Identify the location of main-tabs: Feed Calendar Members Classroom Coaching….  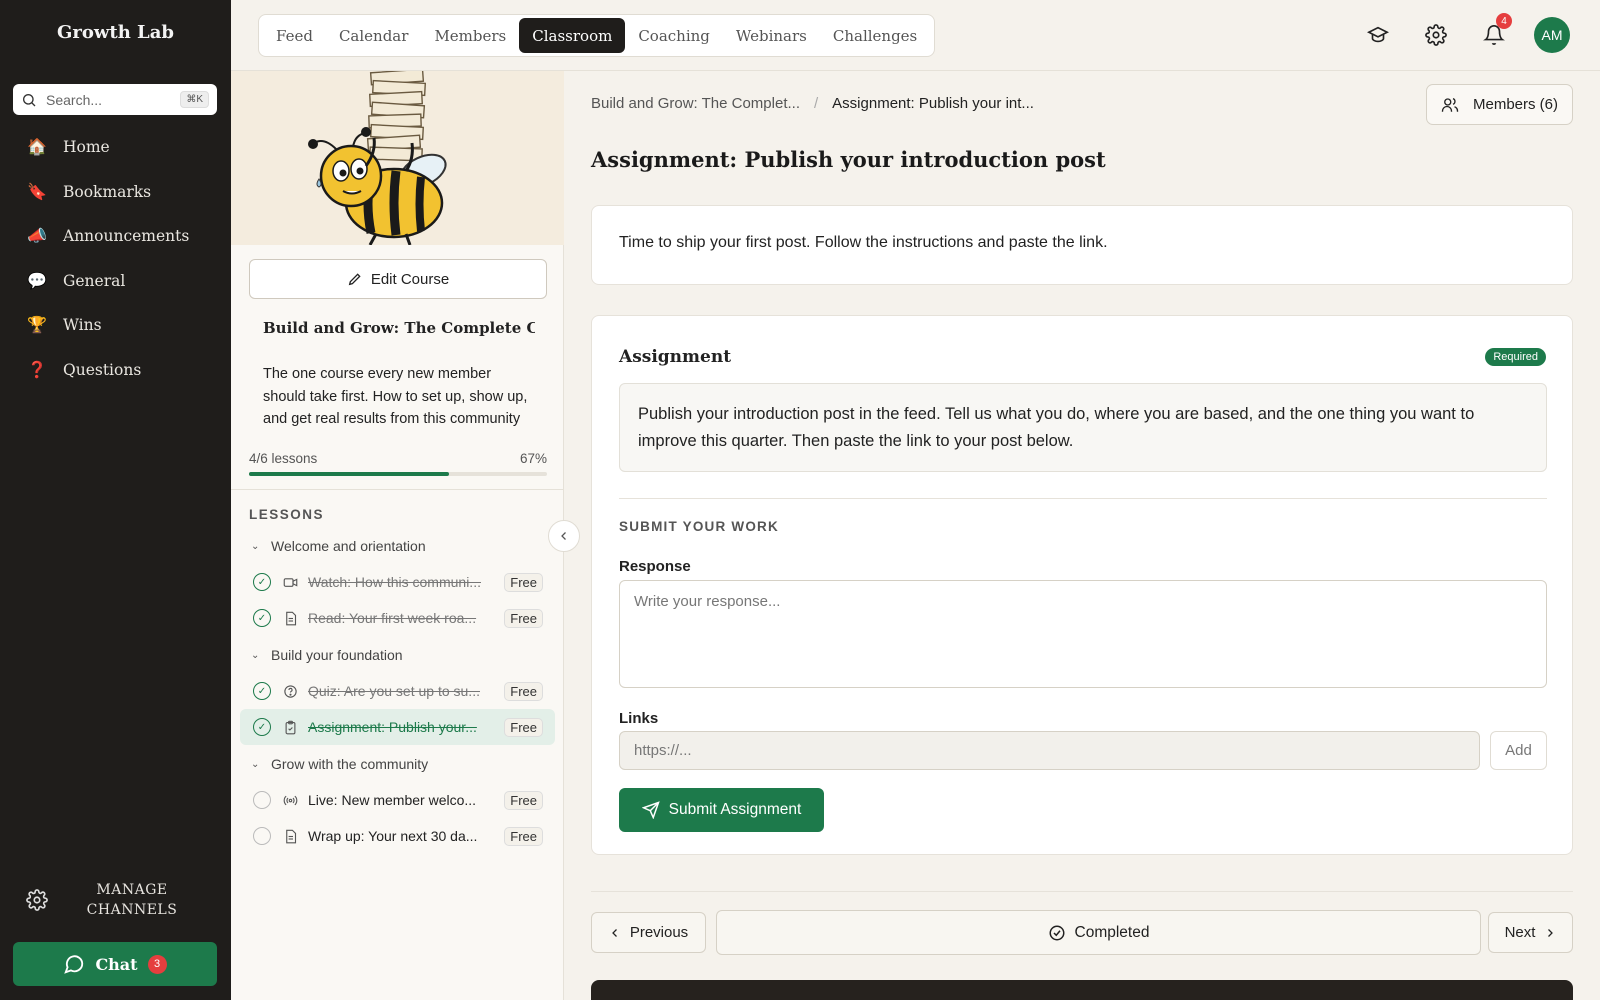
(597, 35).